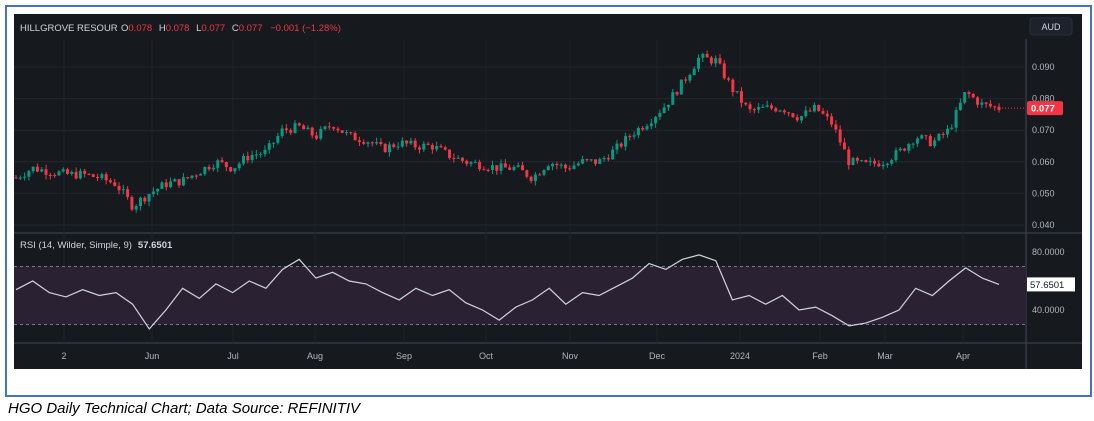 This screenshot has width=1094, height=421. Describe the element at coordinates (1050, 380) in the screenshot. I see `brand-text: LSEG` at that location.